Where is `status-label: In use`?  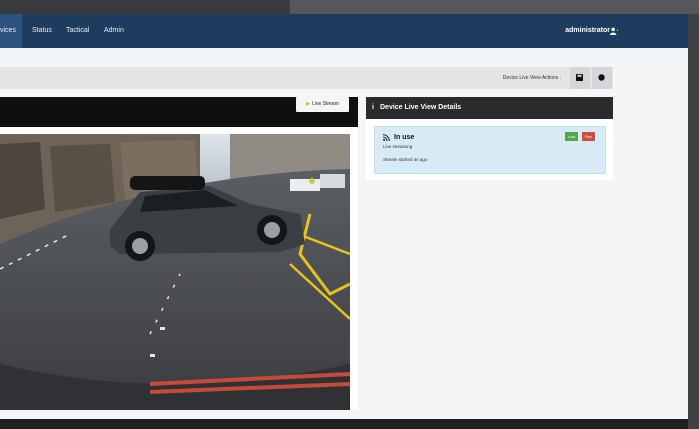
status-label: In use is located at coordinates (404, 137).